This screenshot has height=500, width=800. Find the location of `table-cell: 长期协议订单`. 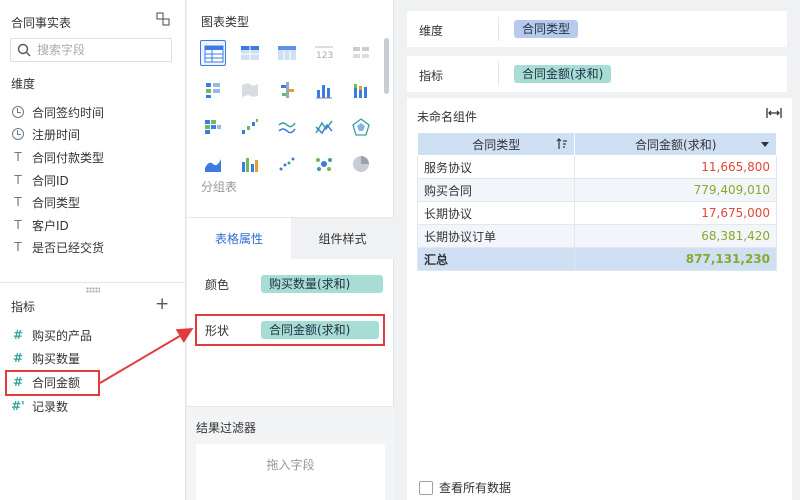

table-cell: 长期协议订单 is located at coordinates (496, 236).